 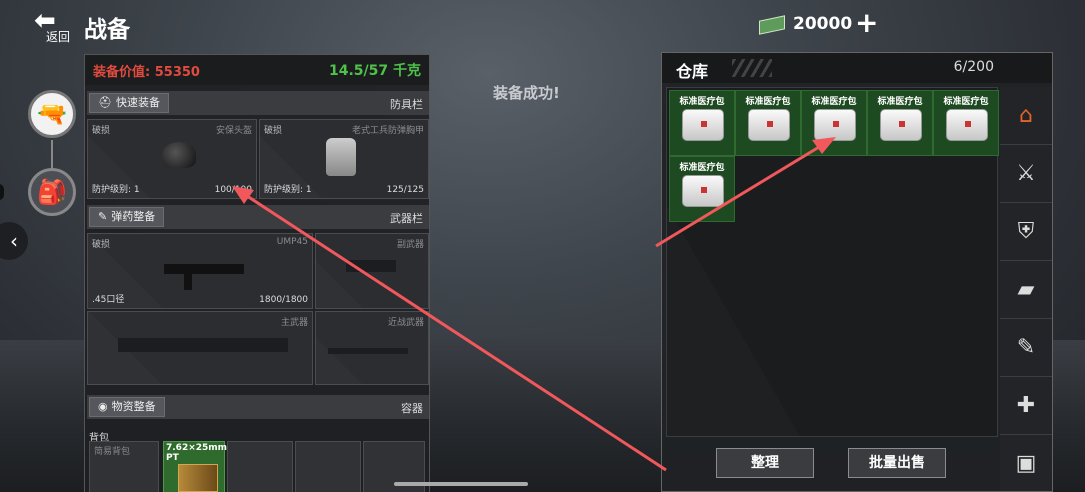 I want to click on cash-icon, so click(x=772, y=25).